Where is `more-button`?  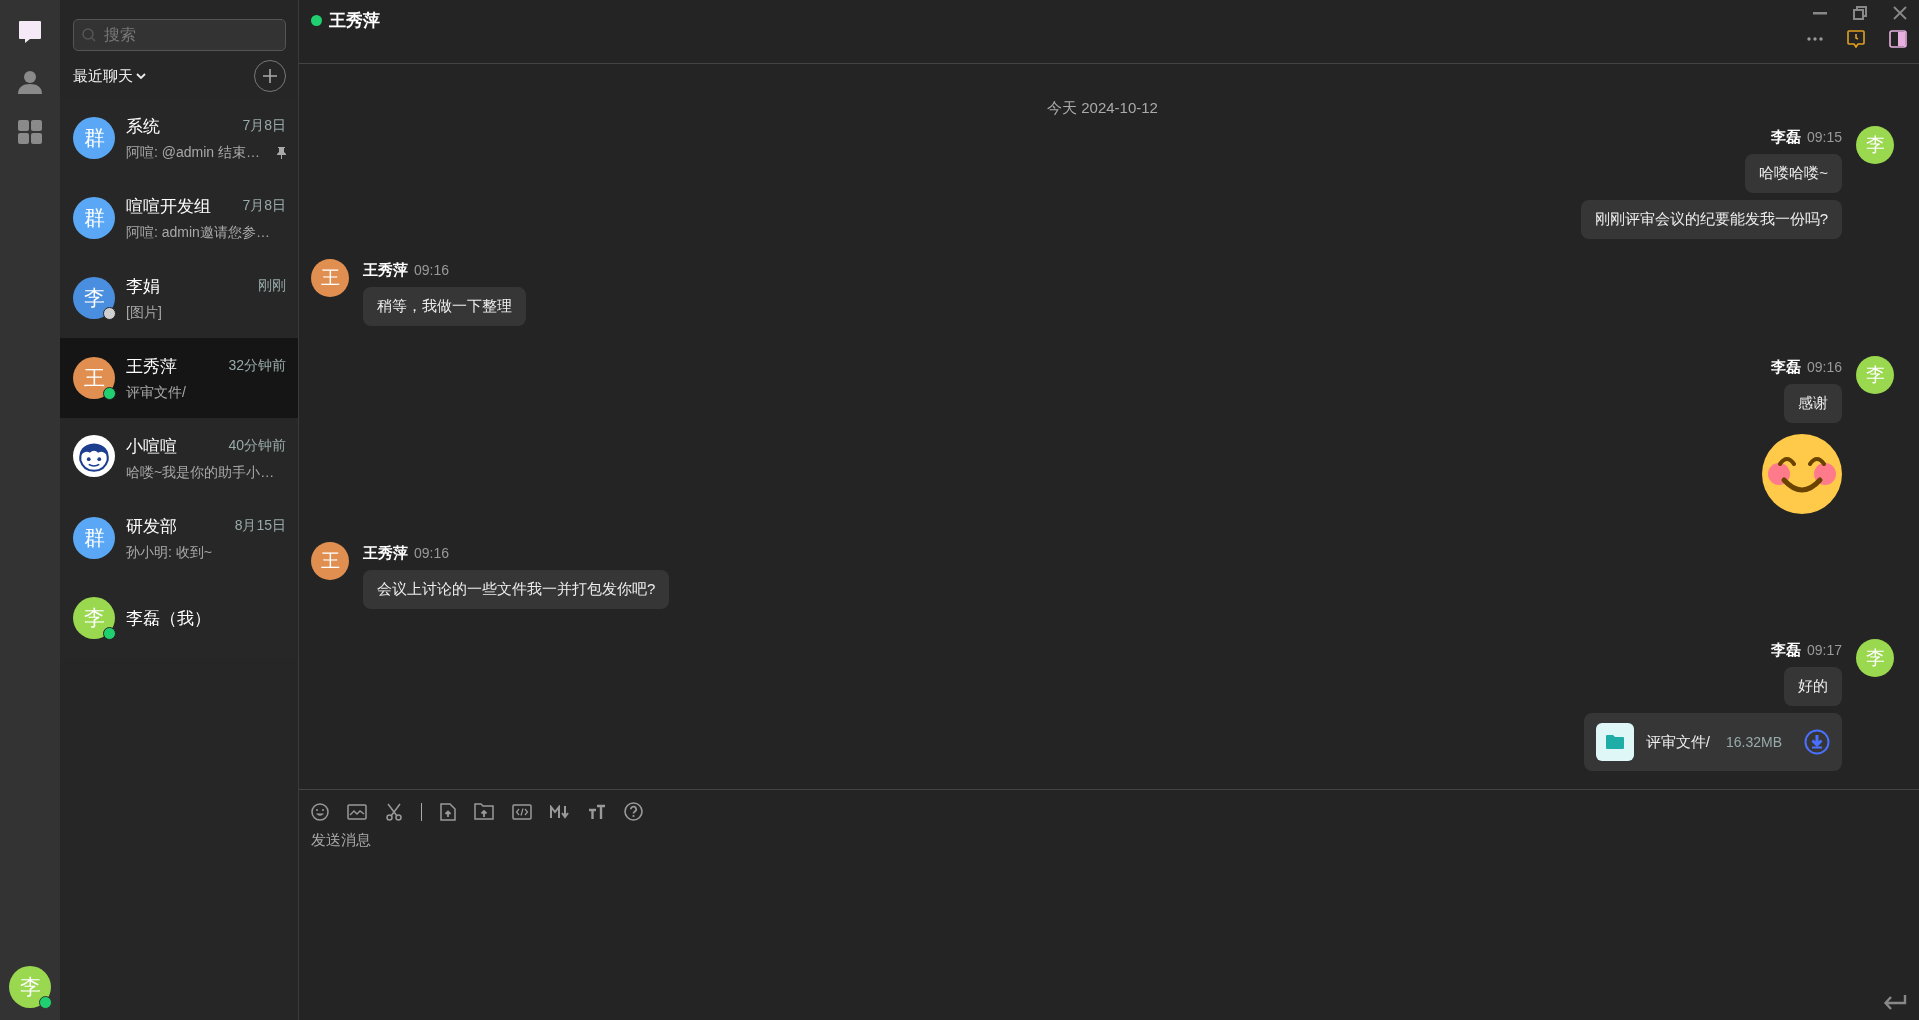 more-button is located at coordinates (1815, 39).